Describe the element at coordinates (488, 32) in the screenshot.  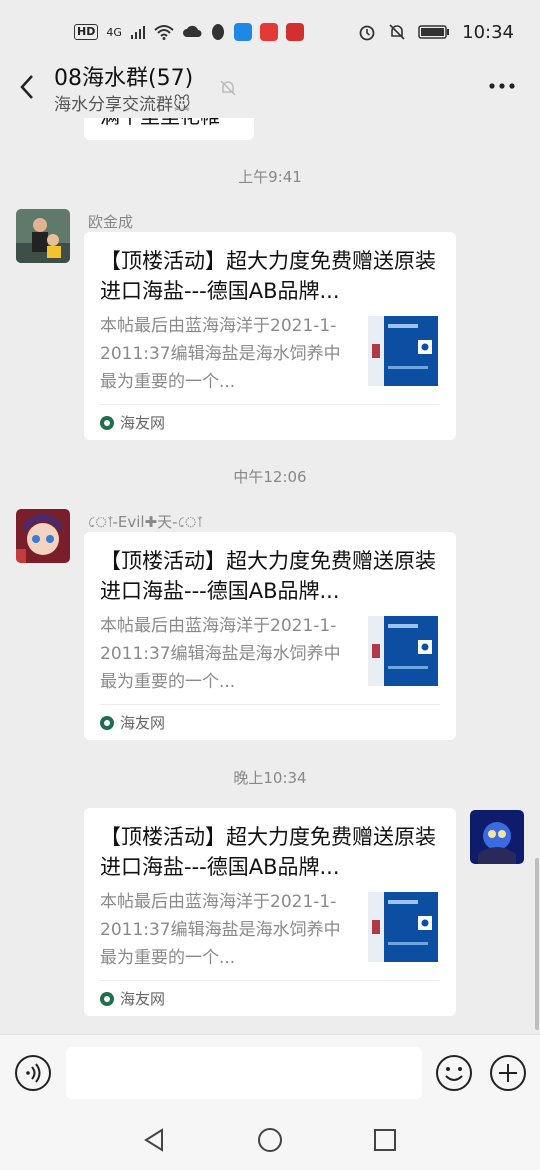
I see `clock: 10:34` at that location.